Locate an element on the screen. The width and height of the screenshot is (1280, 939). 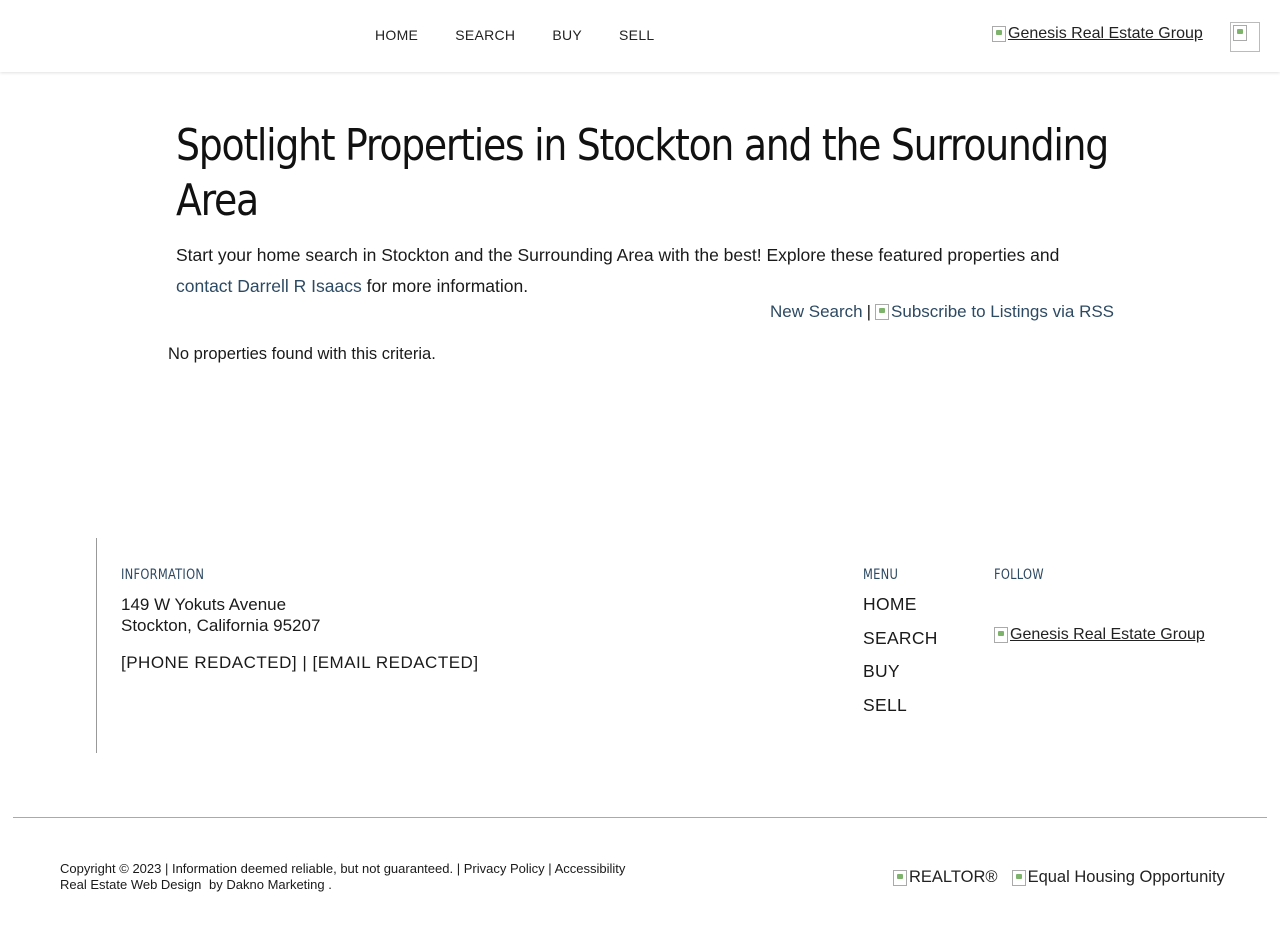
footer-menu: HOME SEARCH BUY SELL is located at coordinates (900, 660).